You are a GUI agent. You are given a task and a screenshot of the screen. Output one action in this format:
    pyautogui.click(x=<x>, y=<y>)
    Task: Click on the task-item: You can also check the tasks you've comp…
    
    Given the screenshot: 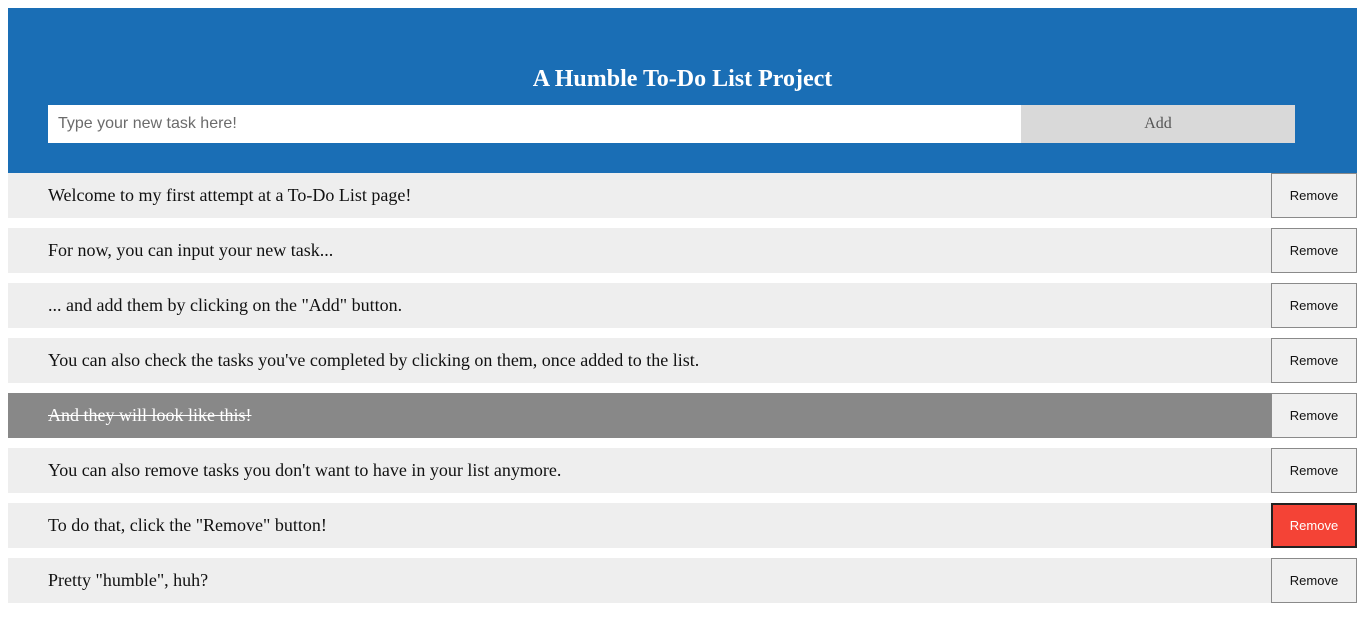 What is the action you would take?
    pyautogui.click(x=682, y=360)
    